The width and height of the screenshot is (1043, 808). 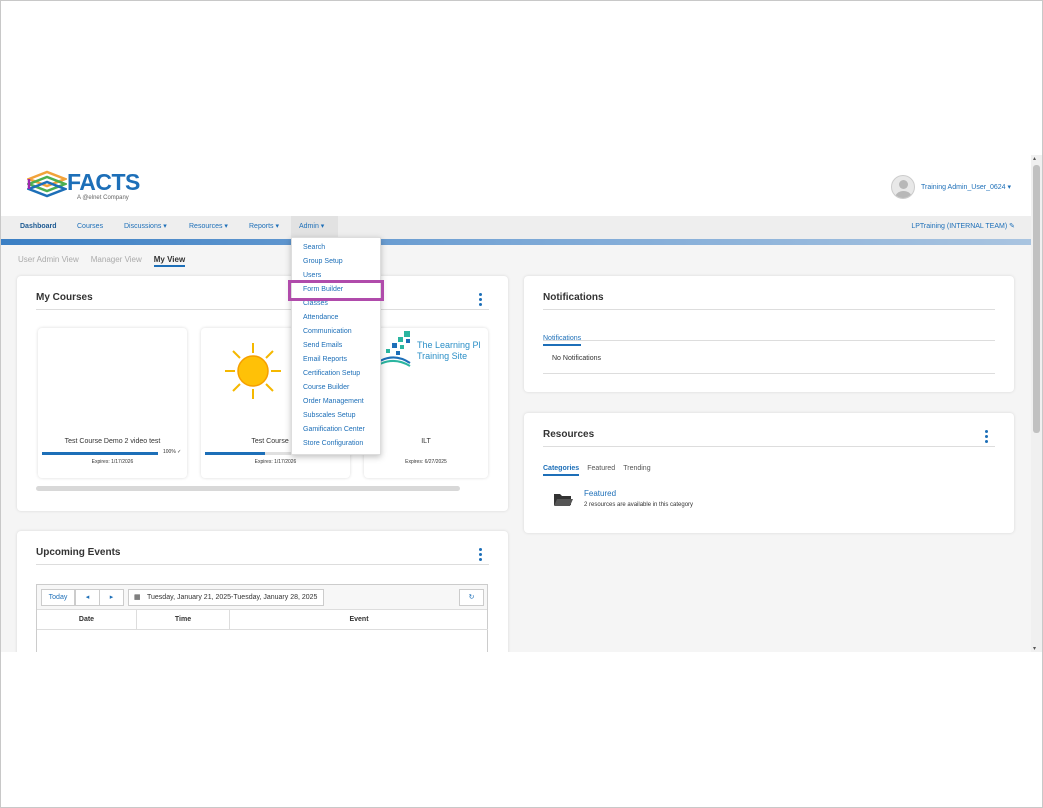 What do you see at coordinates (103, 182) in the screenshot?
I see `brand-name: FACTS` at bounding box center [103, 182].